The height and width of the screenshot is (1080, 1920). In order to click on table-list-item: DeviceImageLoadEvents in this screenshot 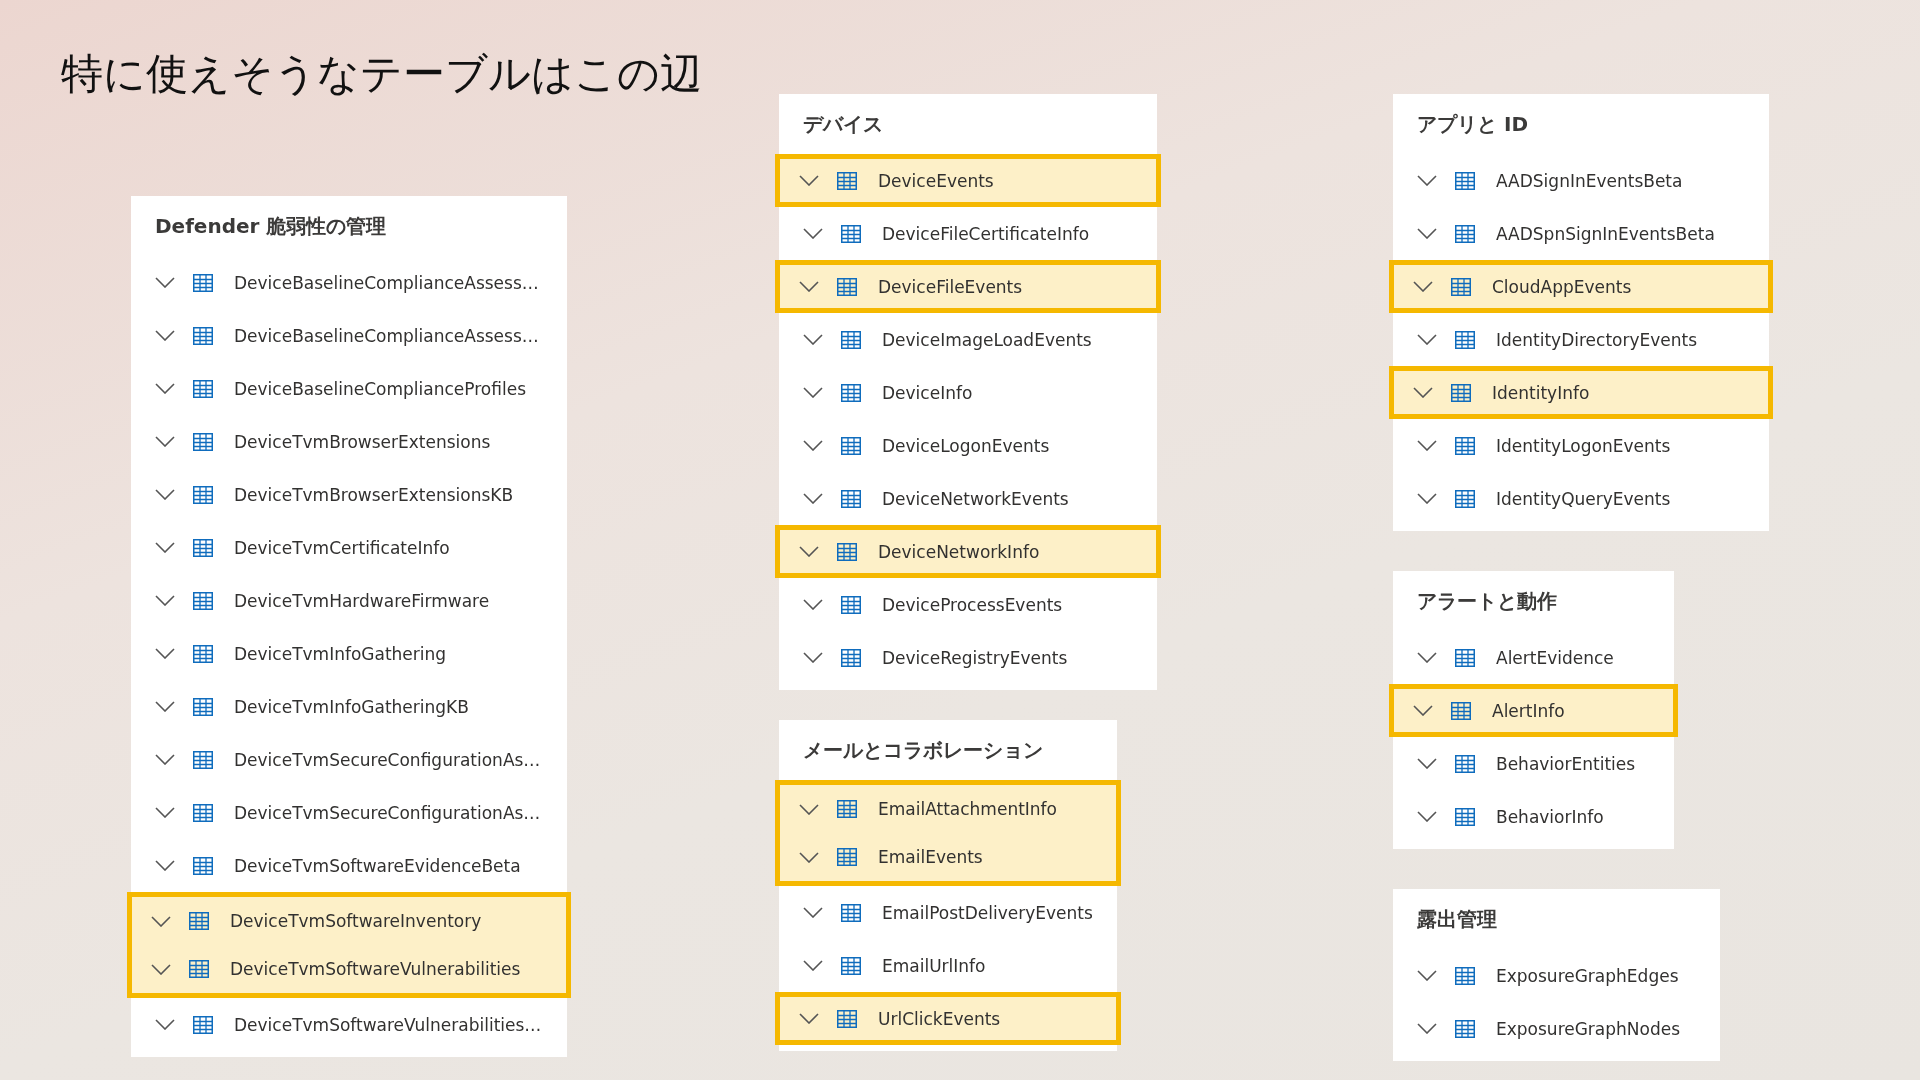, I will do `click(968, 339)`.